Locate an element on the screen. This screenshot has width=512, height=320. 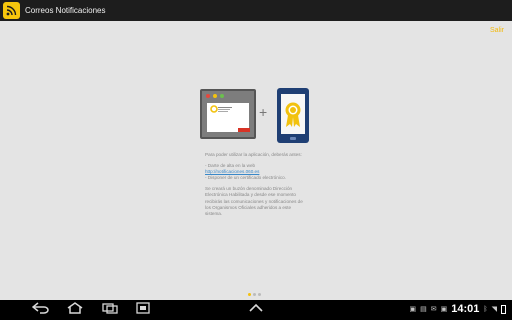
system-navbar: ▣ ▤ ✉ ▣ 14:01 ᛒ ◥ is located at coordinates (256, 310).